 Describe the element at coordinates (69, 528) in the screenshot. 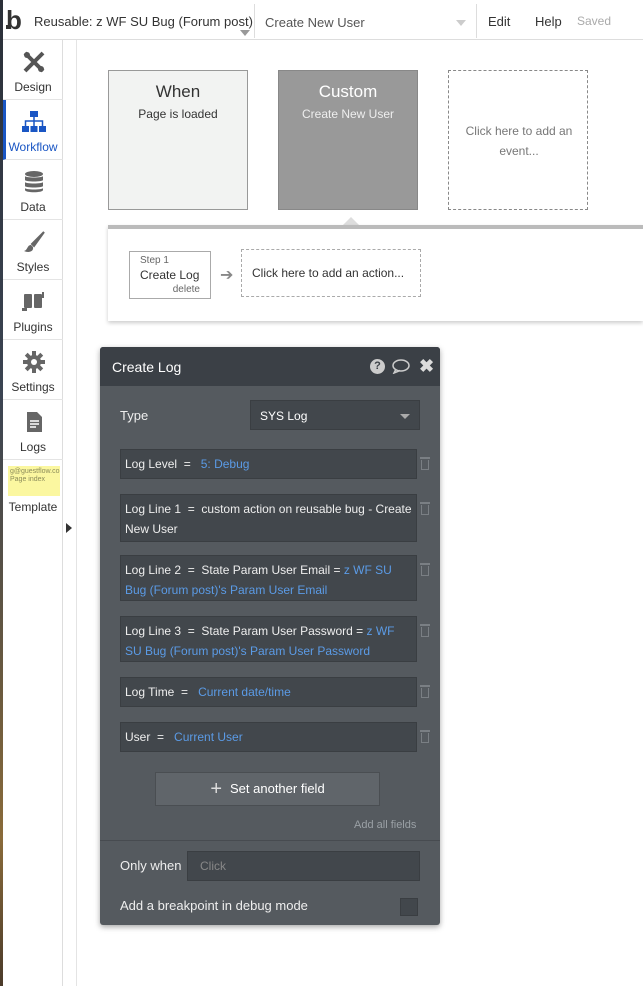

I see `expand-panel-arrow-icon` at that location.